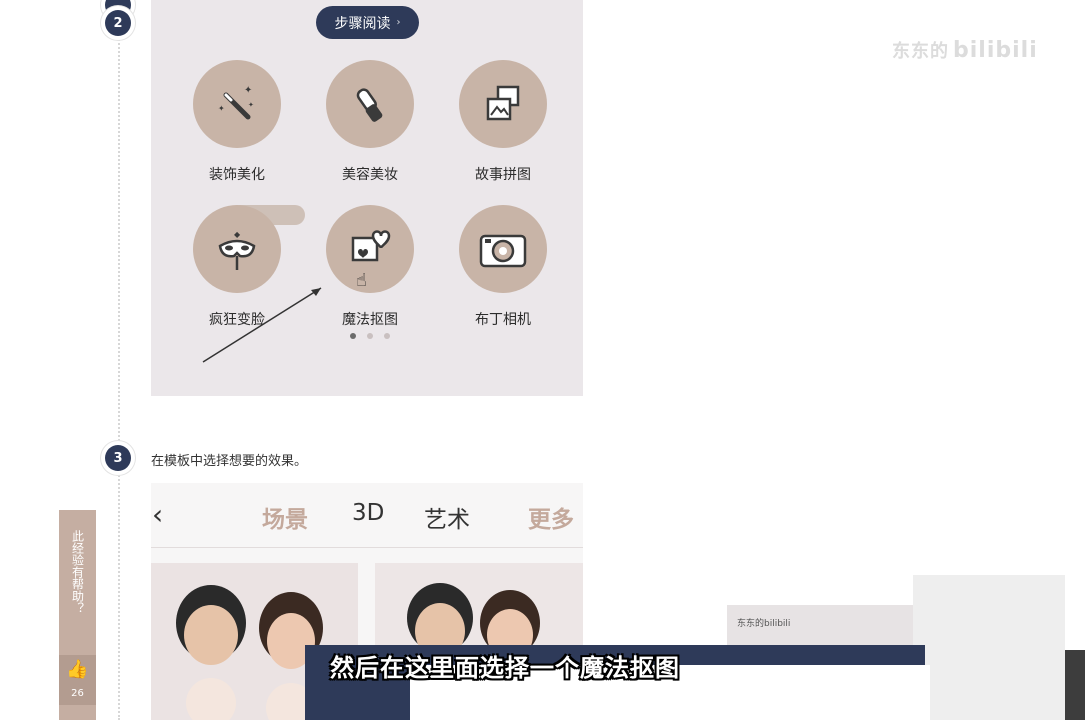  I want to click on video-edge-block, so click(1075, 685).